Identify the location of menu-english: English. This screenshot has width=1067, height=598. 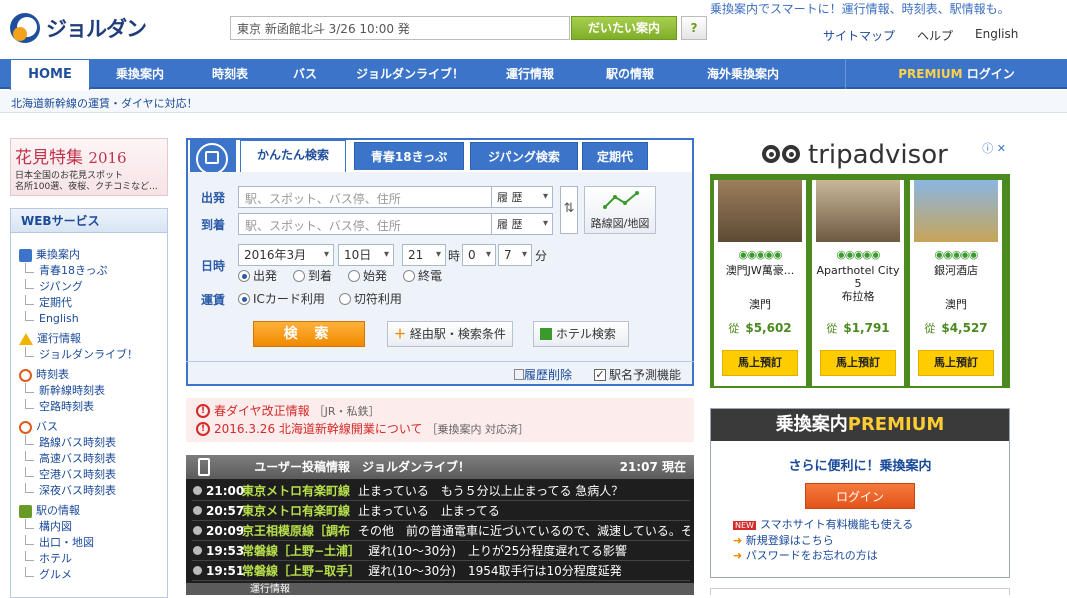
(59, 318).